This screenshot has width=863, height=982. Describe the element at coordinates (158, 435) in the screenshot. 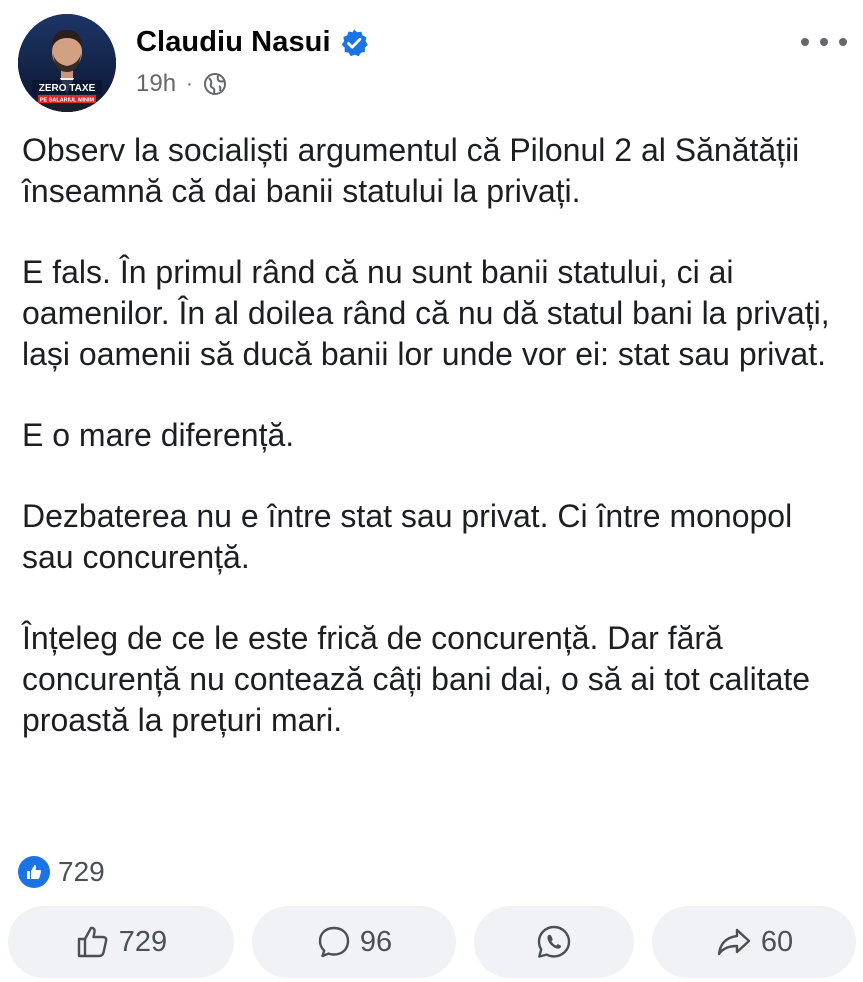

I see `post-paragraph: E o mare diferență.` at that location.